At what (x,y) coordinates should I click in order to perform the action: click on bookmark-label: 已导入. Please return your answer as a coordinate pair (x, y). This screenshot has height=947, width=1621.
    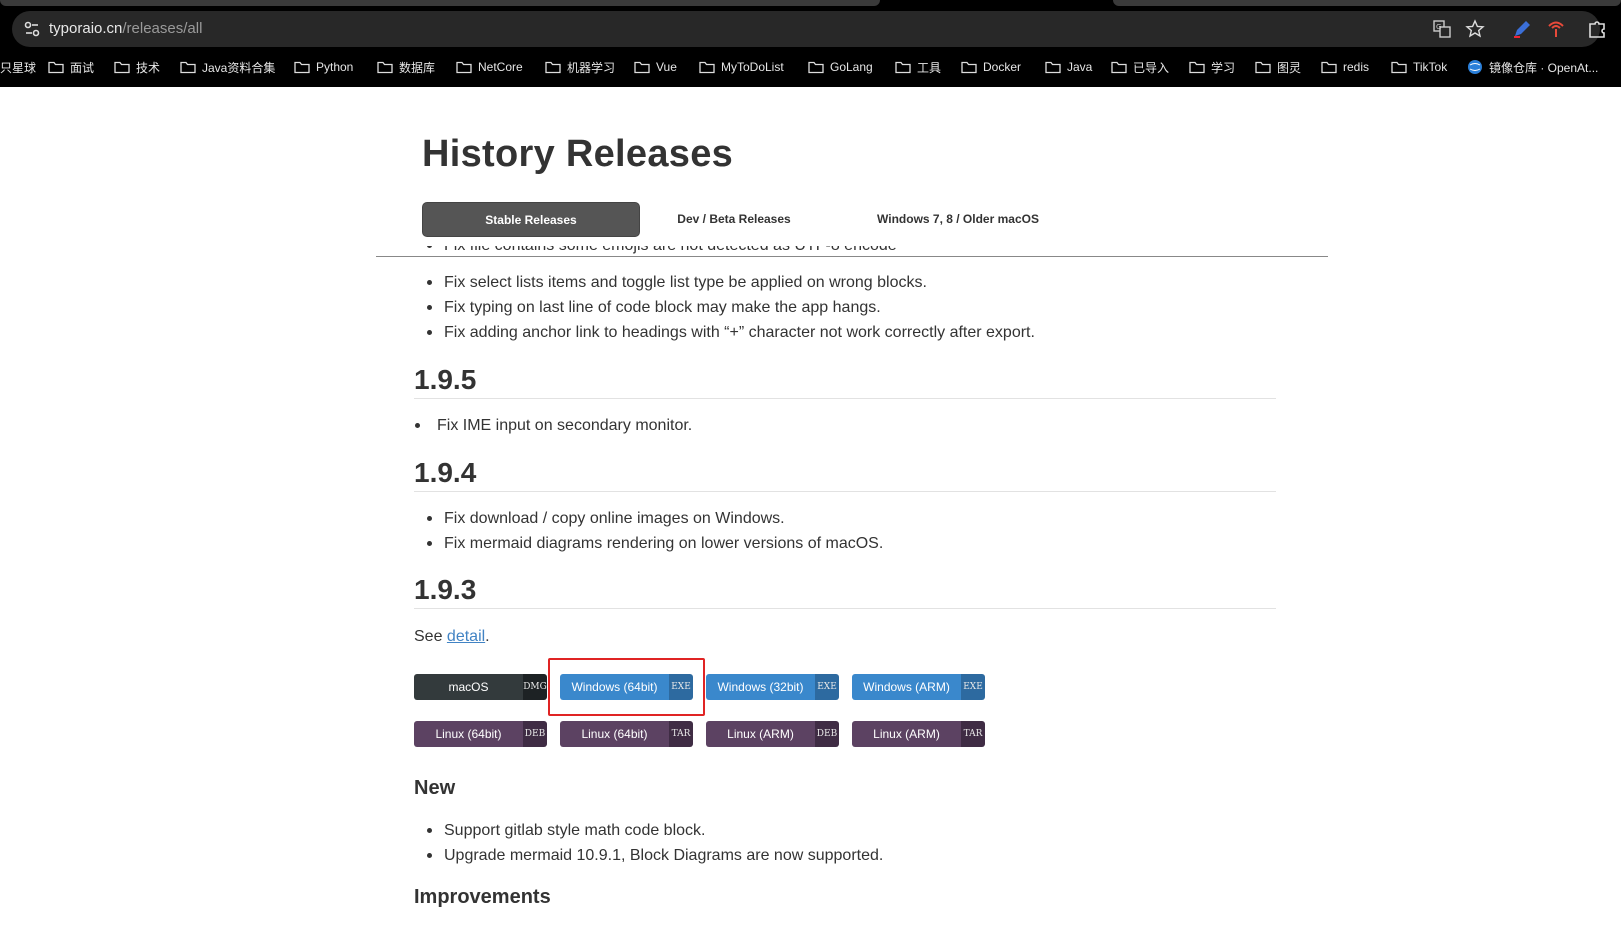
    Looking at the image, I should click on (1151, 67).